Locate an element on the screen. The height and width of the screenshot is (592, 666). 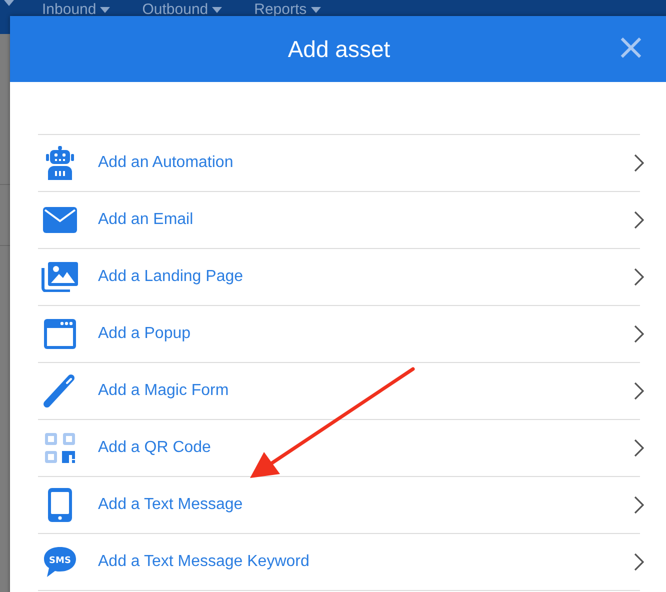
robot-icon is located at coordinates (60, 163).